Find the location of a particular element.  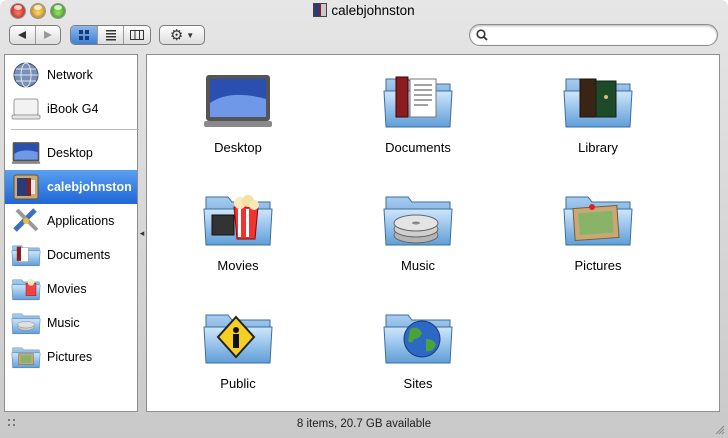

search-icon is located at coordinates (482, 35).